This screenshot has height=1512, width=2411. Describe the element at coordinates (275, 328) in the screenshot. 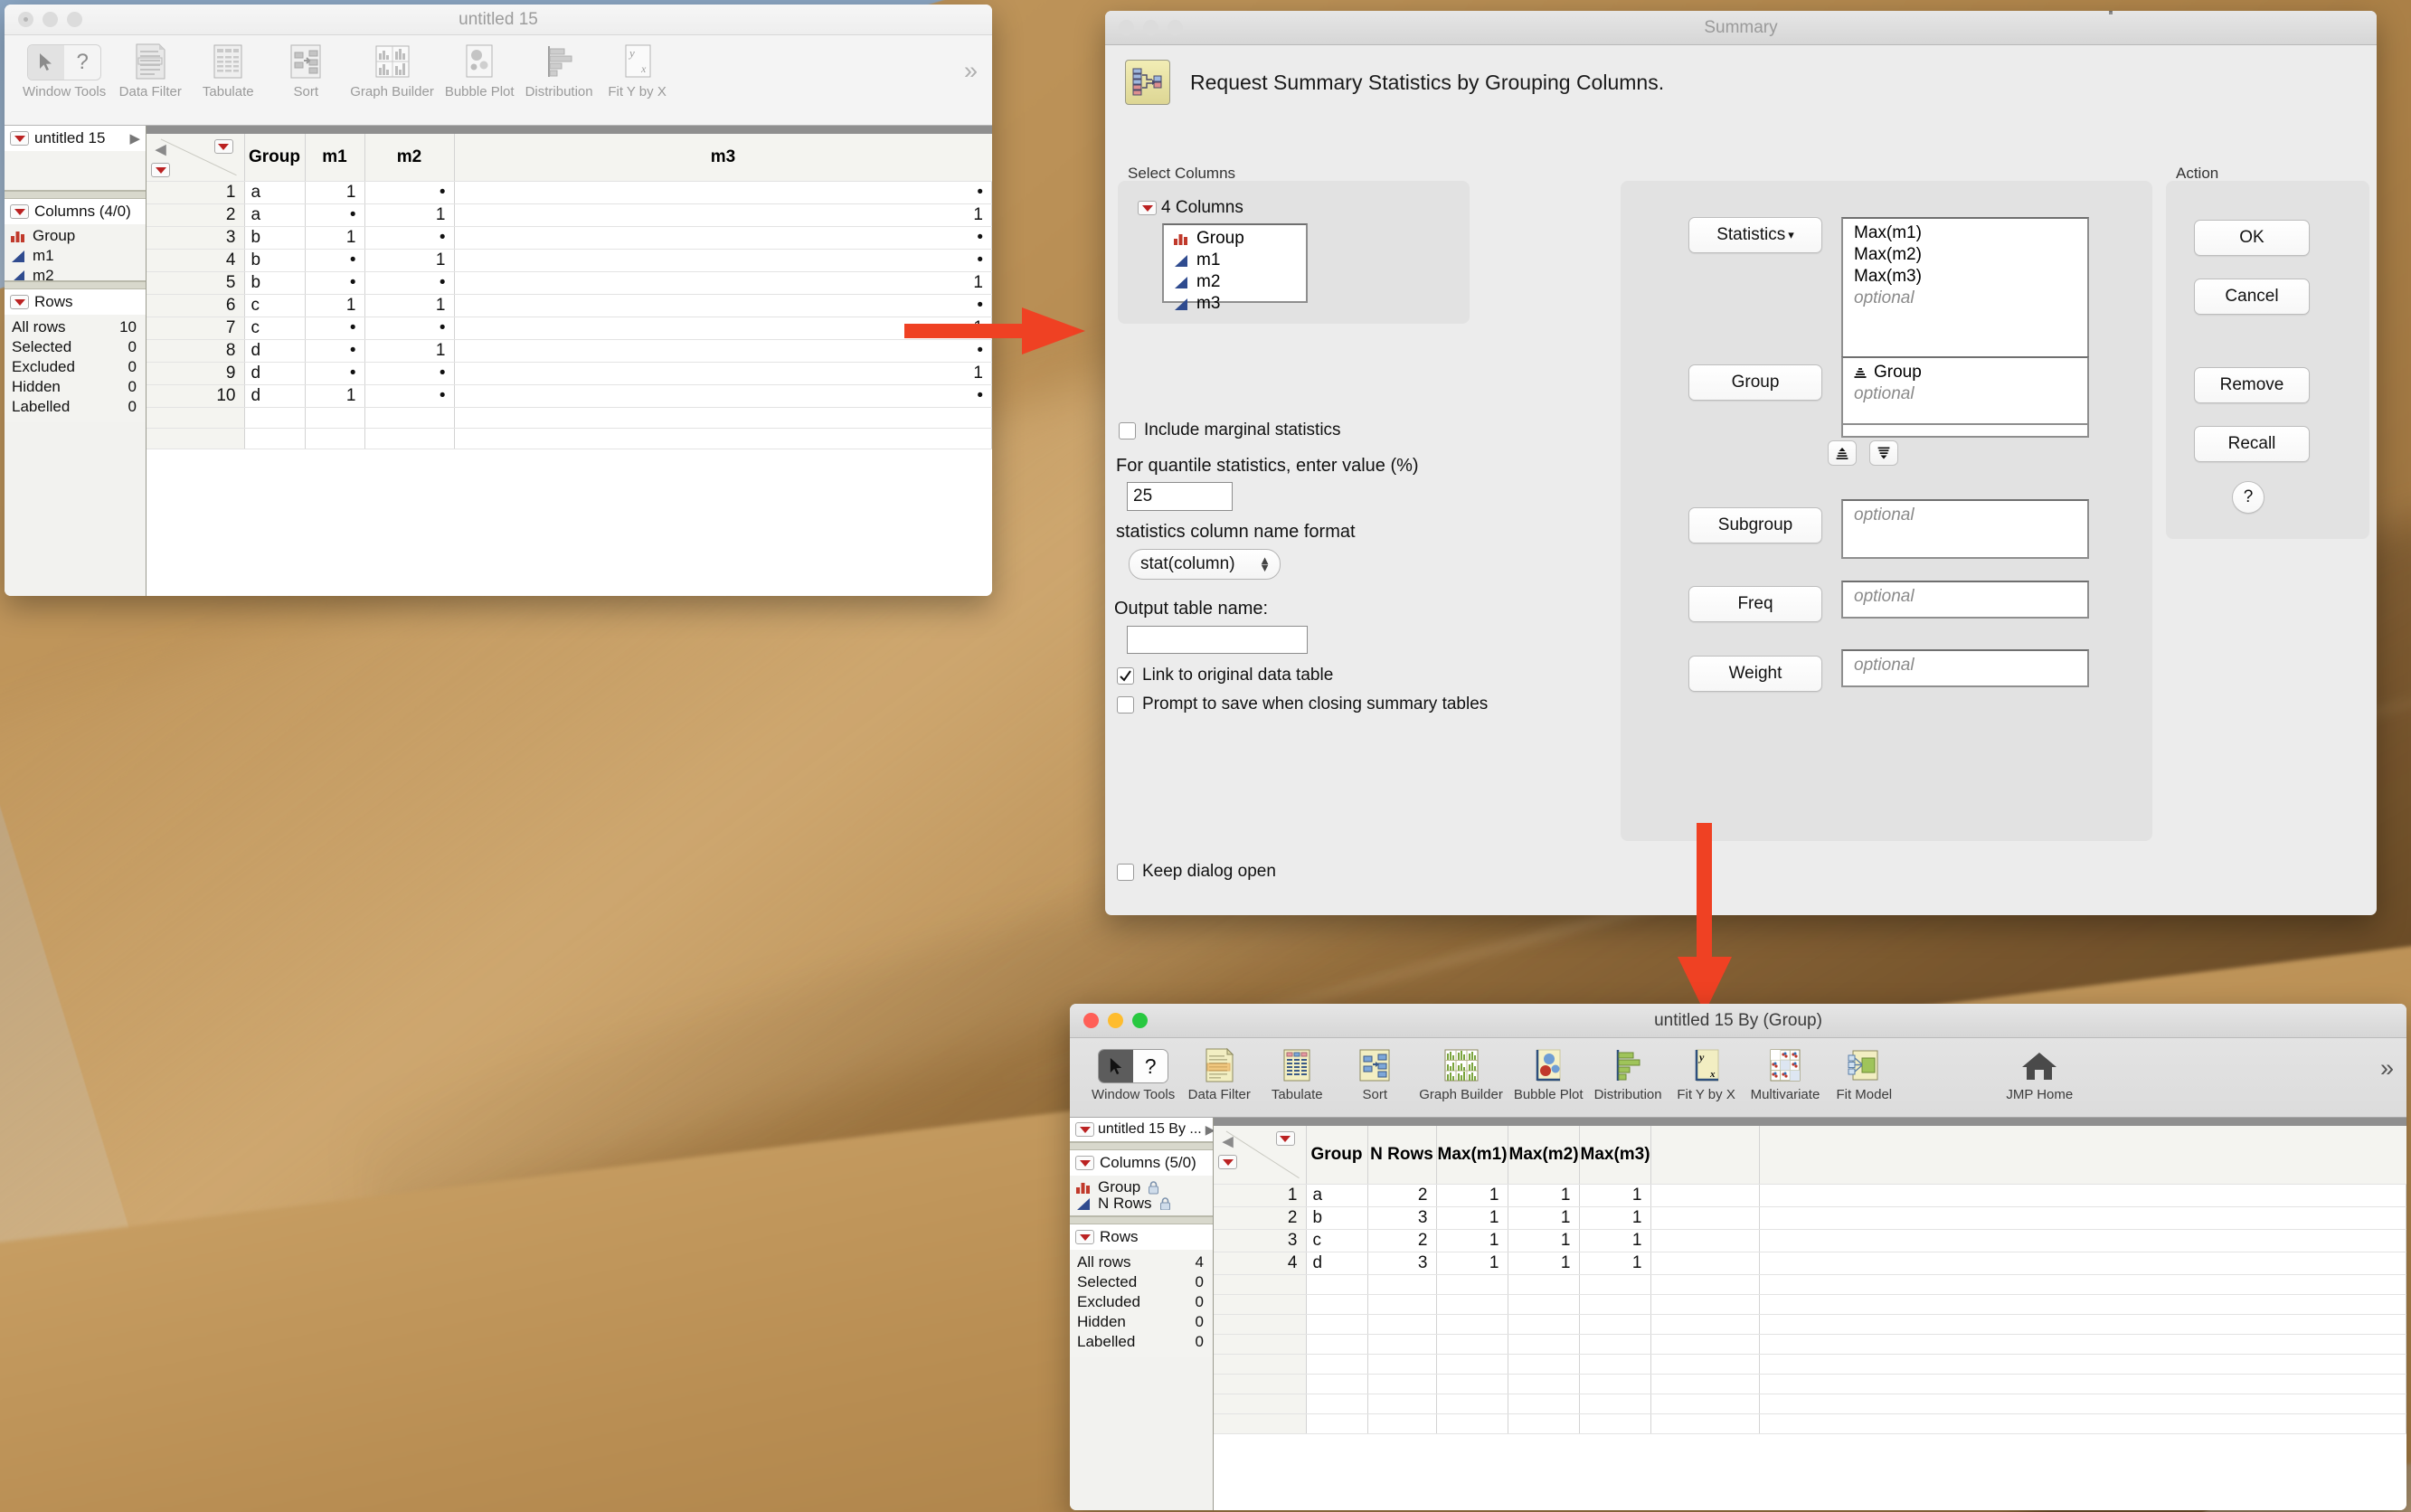

I see `table-cell: c` at that location.